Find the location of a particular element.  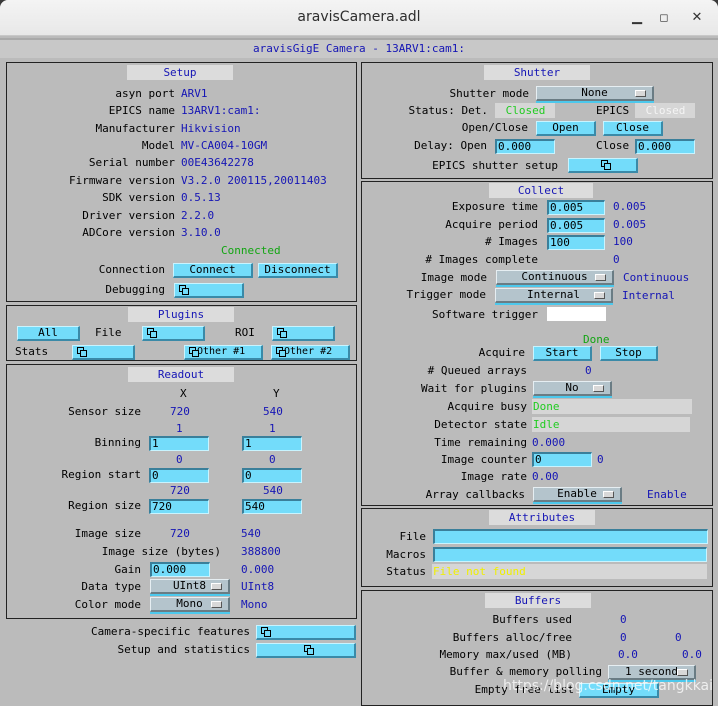

region-size-x-readback: 720 is located at coordinates (180, 490).